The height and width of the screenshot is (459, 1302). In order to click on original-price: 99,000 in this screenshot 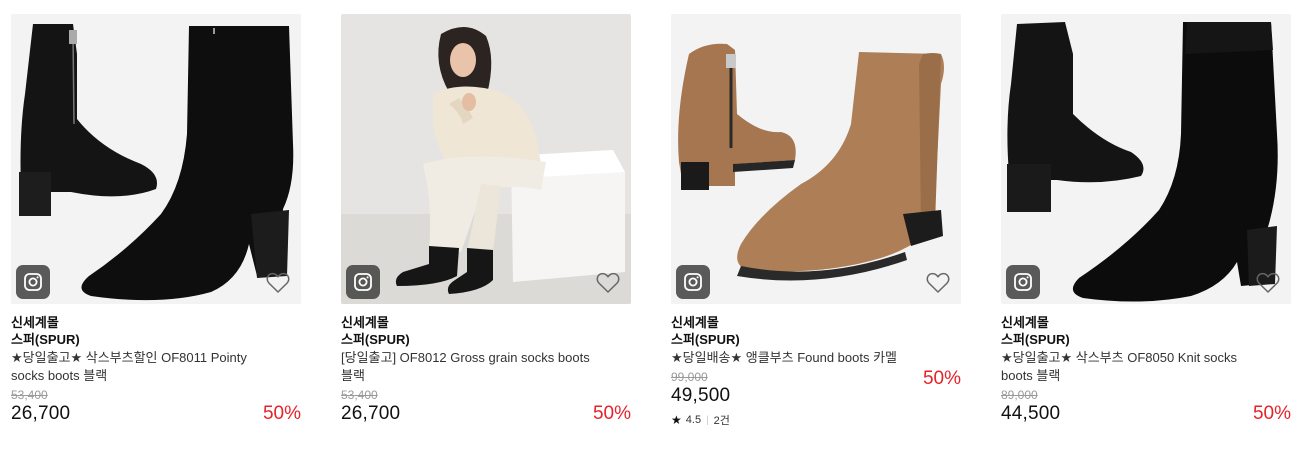, I will do `click(689, 377)`.